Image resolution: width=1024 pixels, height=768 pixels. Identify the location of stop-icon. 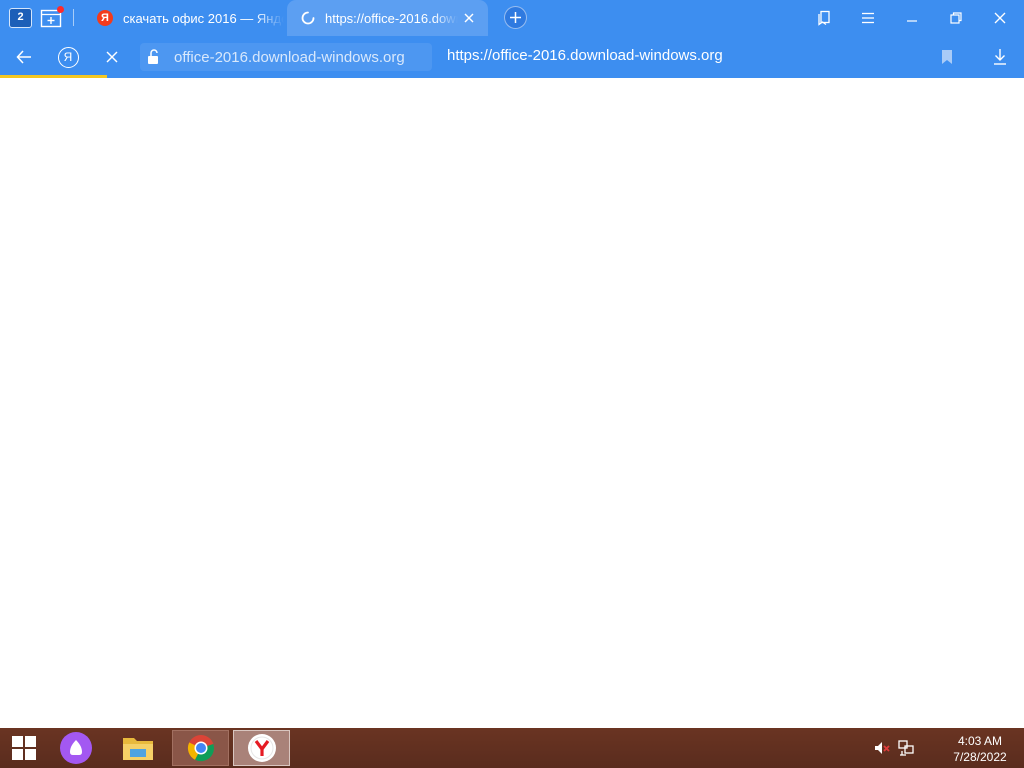
(112, 57).